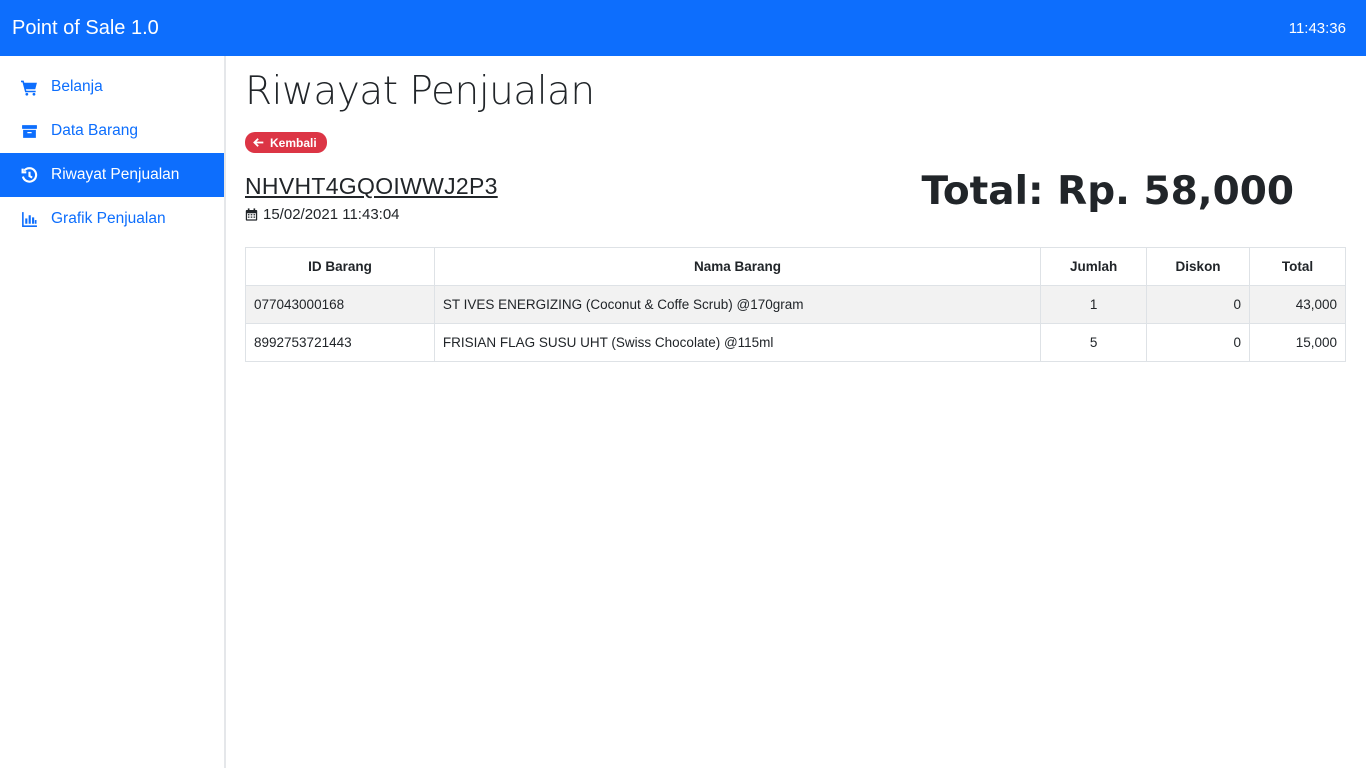  I want to click on top-navbar: Point of Sale 1.0 11:43:36, so click(683, 28).